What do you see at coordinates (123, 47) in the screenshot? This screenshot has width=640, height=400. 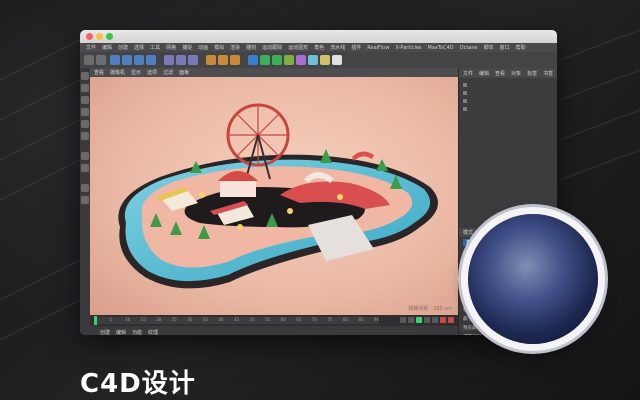 I see `menu-item: 创建` at bounding box center [123, 47].